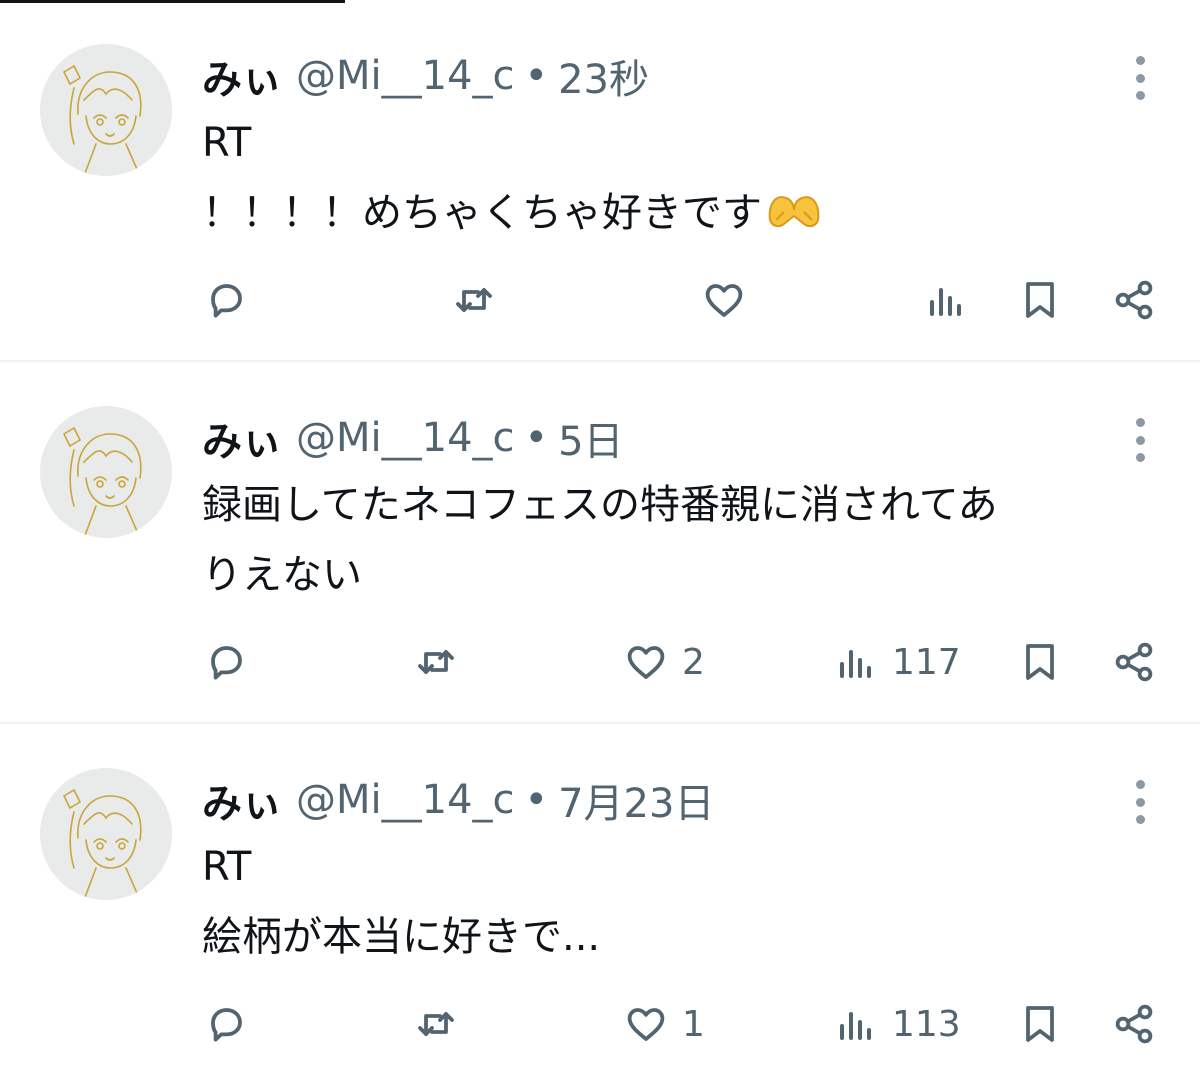 The height and width of the screenshot is (1086, 1200). I want to click on tweet-header: みぃ @Mi__14_c • 5日, so click(413, 438).